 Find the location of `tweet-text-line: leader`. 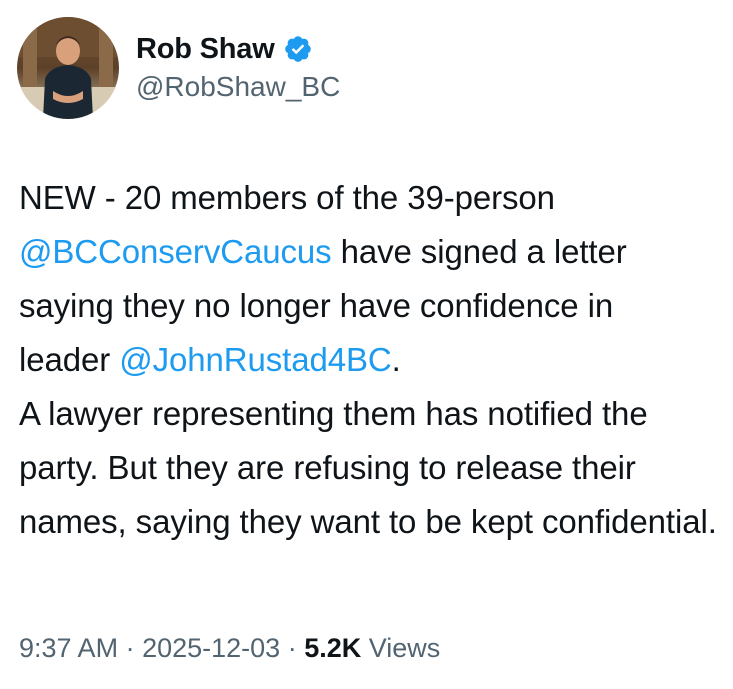

tweet-text-line: leader is located at coordinates (69, 359).